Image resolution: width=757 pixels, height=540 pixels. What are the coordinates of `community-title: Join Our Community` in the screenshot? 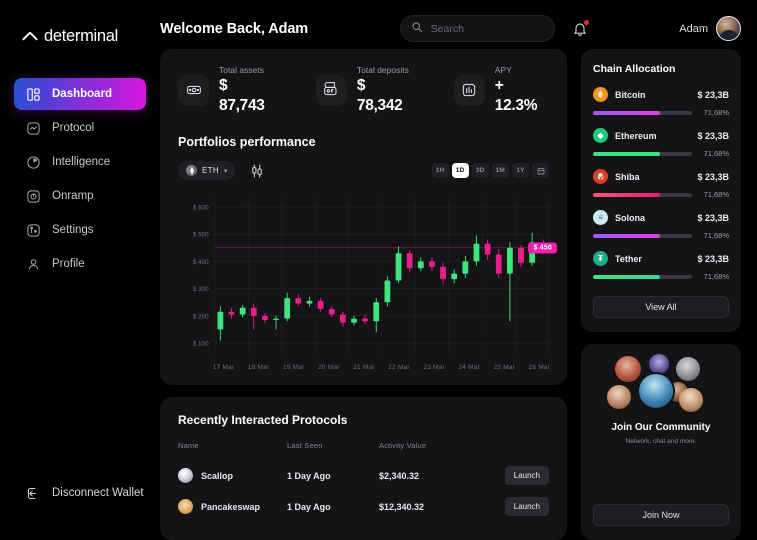 It's located at (661, 428).